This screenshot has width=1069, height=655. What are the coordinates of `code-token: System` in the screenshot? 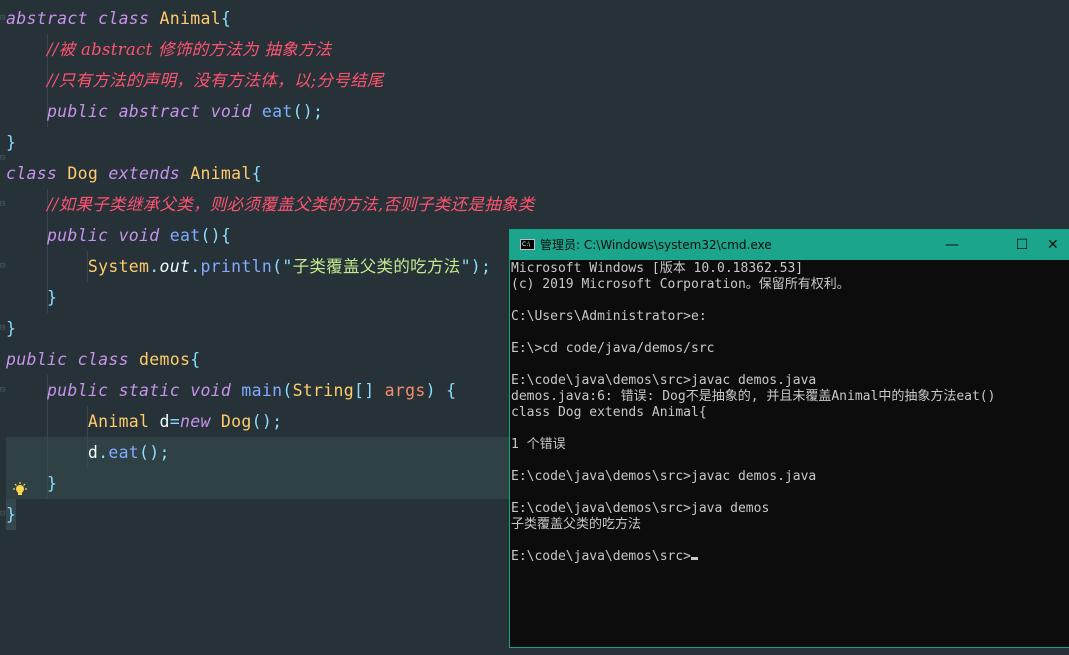 It's located at (118, 266).